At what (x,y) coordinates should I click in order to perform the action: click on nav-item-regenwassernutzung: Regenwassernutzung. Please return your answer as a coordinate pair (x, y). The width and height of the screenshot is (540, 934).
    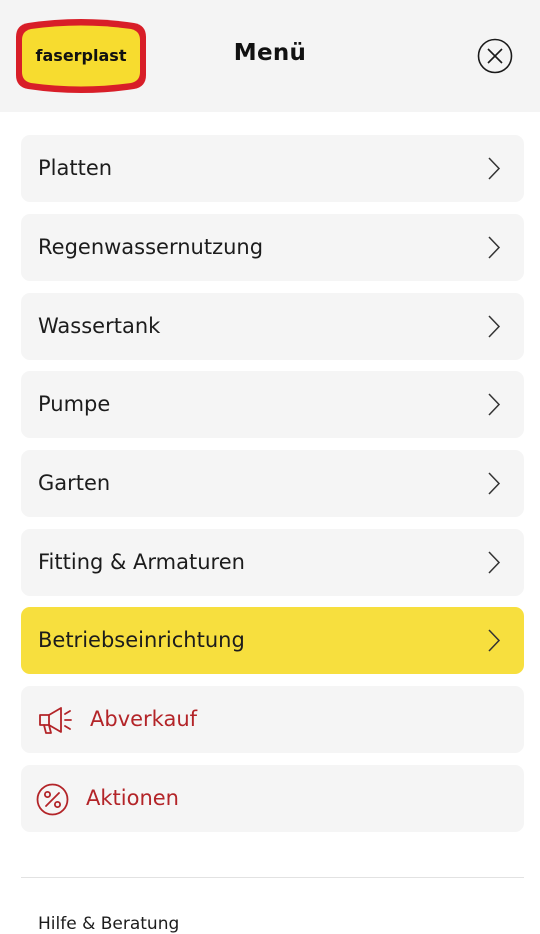
    Looking at the image, I should click on (272, 247).